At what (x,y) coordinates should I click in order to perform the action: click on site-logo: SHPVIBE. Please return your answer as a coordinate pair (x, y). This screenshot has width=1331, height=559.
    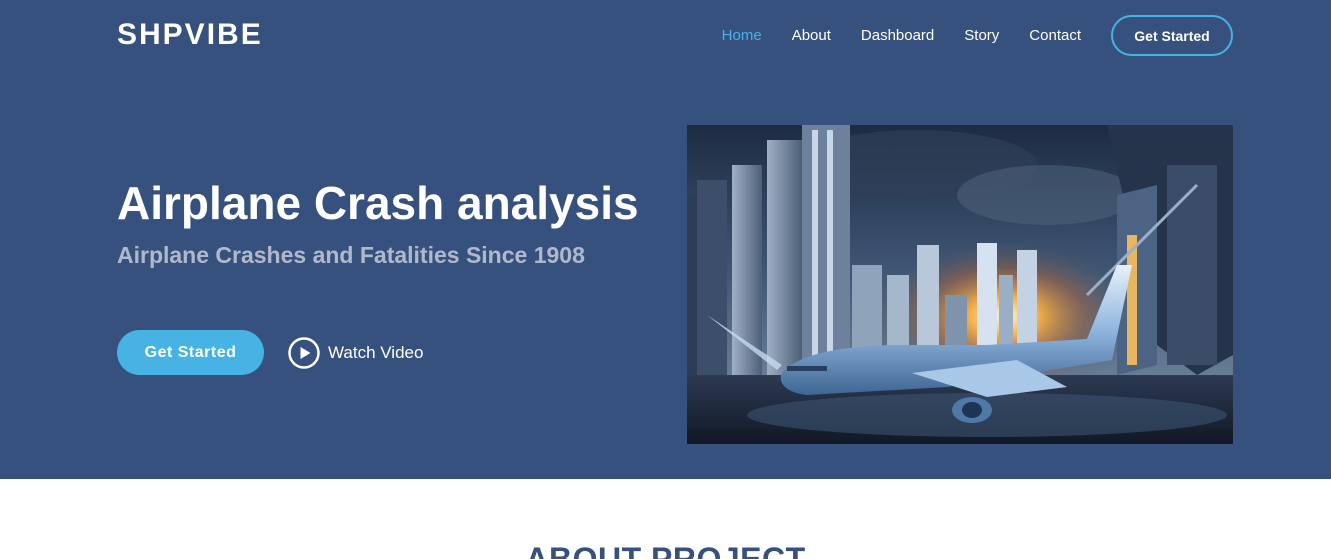
    Looking at the image, I should click on (190, 35).